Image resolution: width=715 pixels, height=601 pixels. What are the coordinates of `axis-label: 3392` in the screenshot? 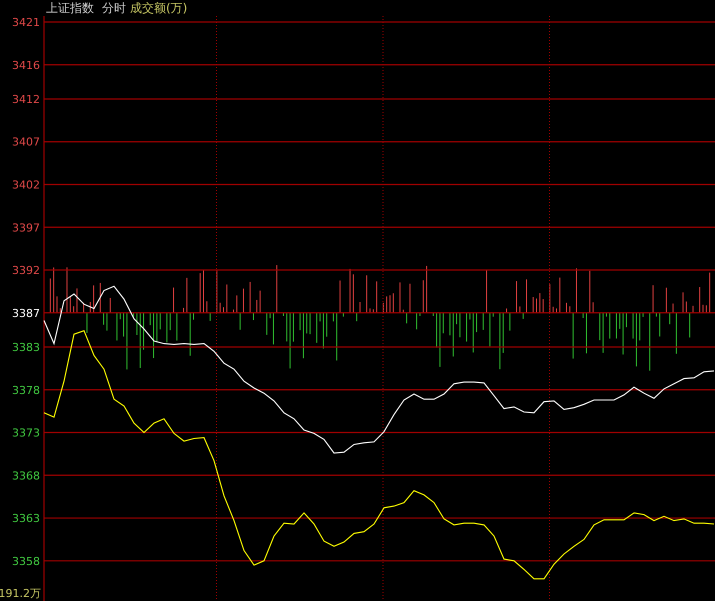 It's located at (26, 271).